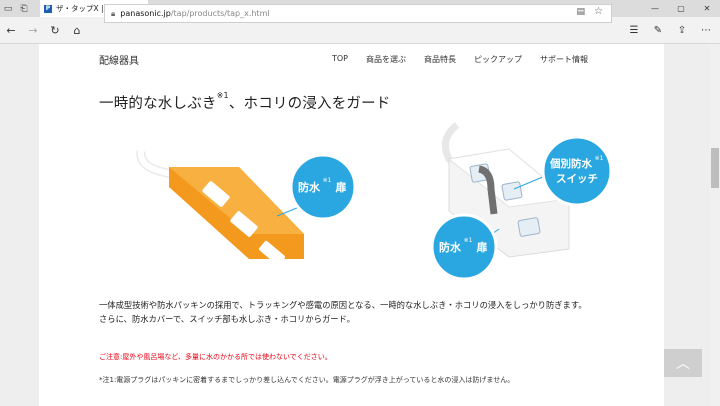  What do you see at coordinates (158, 104) in the screenshot?
I see `heading-text-pre: 一時的な水しぶき` at bounding box center [158, 104].